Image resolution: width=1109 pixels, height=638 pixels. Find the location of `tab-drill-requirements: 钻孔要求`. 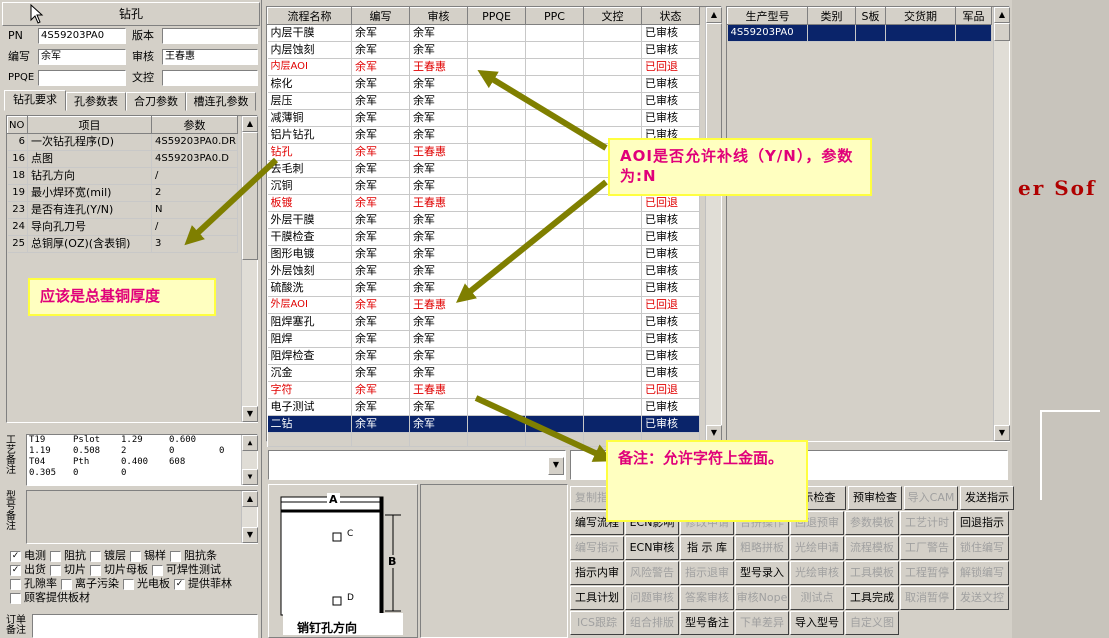

tab-drill-requirements: 钻孔要求 is located at coordinates (35, 100).